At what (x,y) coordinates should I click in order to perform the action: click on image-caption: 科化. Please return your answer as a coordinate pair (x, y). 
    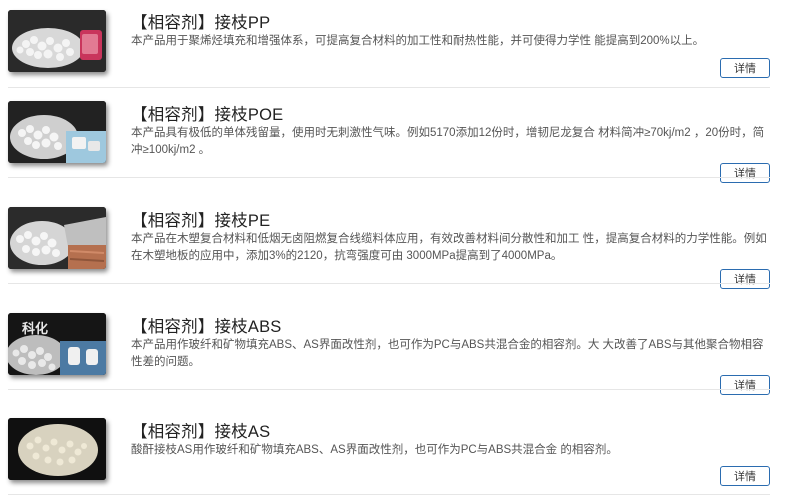
    Looking at the image, I should click on (35, 329).